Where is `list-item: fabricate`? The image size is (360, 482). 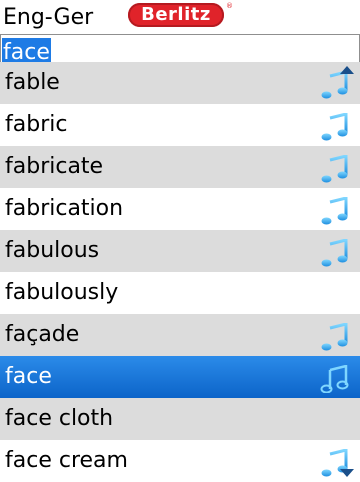
list-item: fabricate is located at coordinates (180, 167).